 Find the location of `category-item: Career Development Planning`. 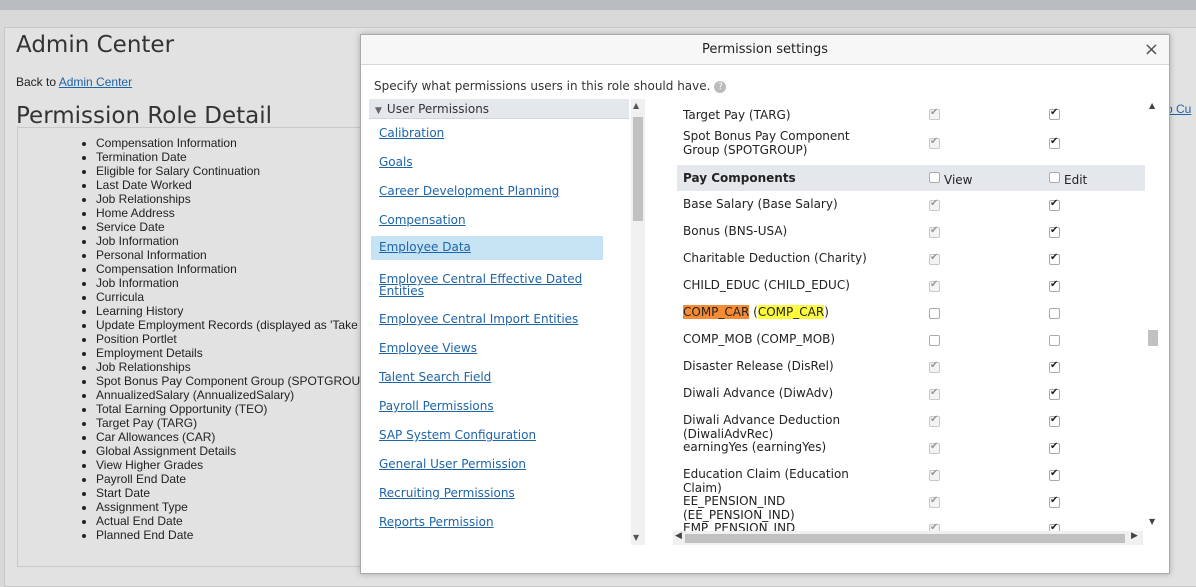

category-item: Career Development Planning is located at coordinates (487, 191).